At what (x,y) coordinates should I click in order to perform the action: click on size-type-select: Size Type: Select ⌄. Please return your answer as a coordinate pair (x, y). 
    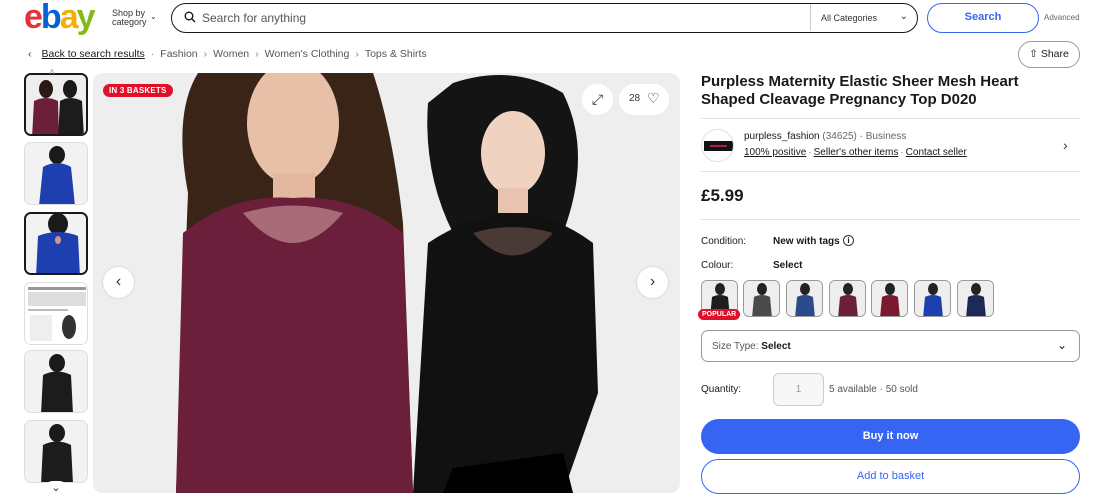
    Looking at the image, I should click on (890, 346).